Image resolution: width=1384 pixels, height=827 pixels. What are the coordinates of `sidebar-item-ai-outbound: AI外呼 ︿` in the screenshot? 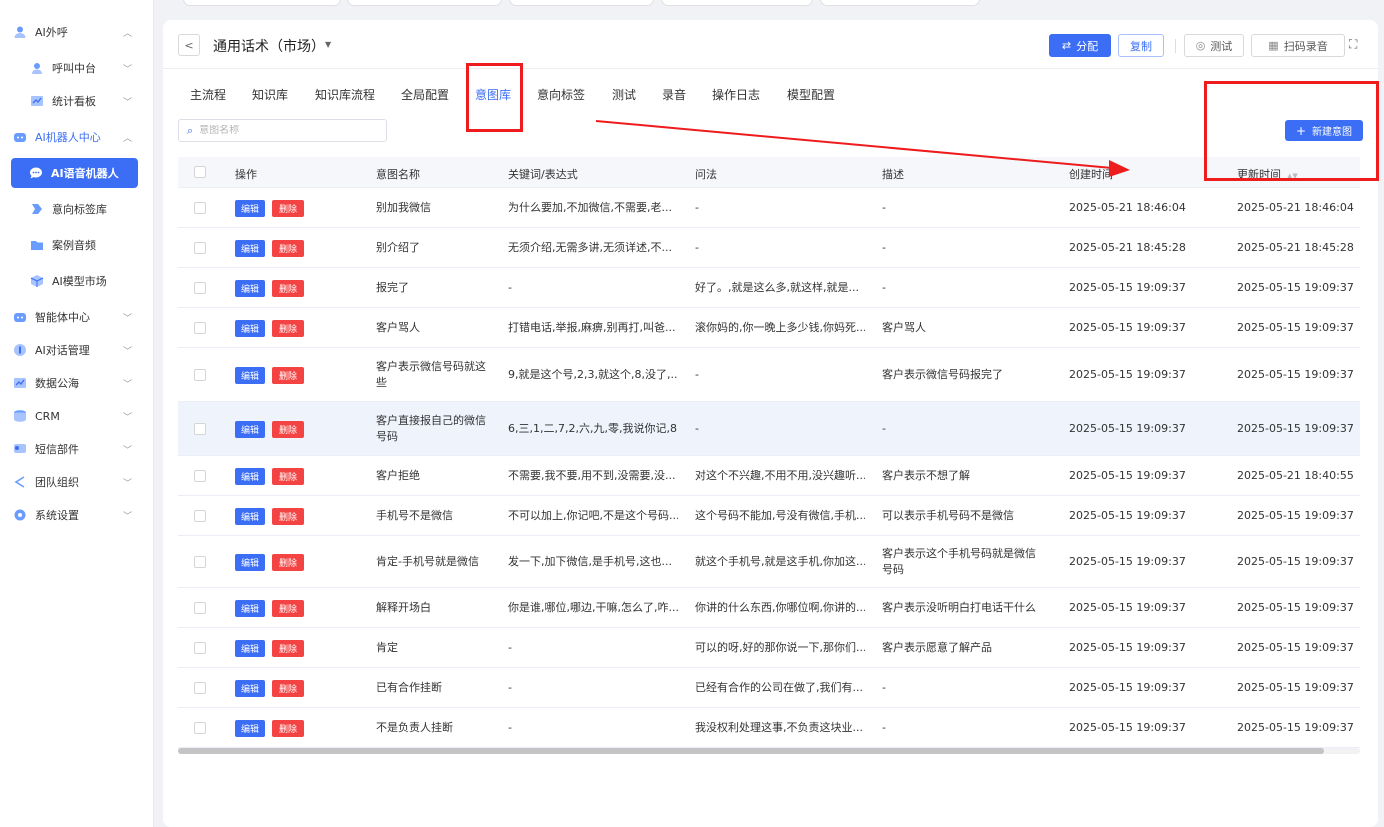 It's located at (77, 32).